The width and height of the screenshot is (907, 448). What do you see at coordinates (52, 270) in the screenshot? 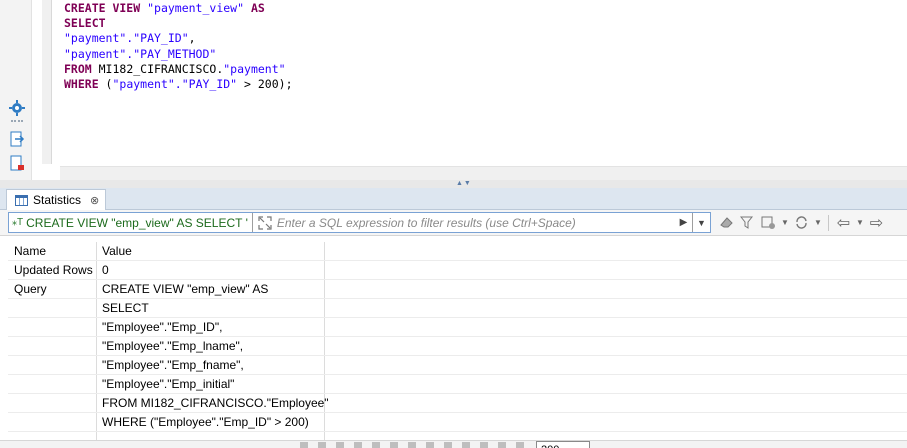
I see `cell-name: Updated Rows` at bounding box center [52, 270].